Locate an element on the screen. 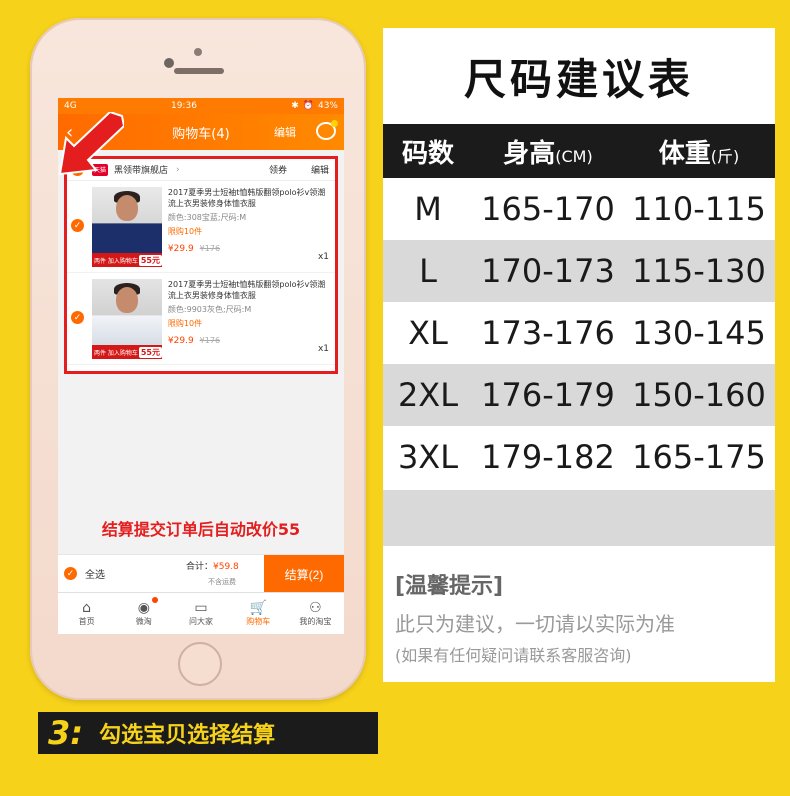 The image size is (790, 796). message-icon is located at coordinates (327, 130).